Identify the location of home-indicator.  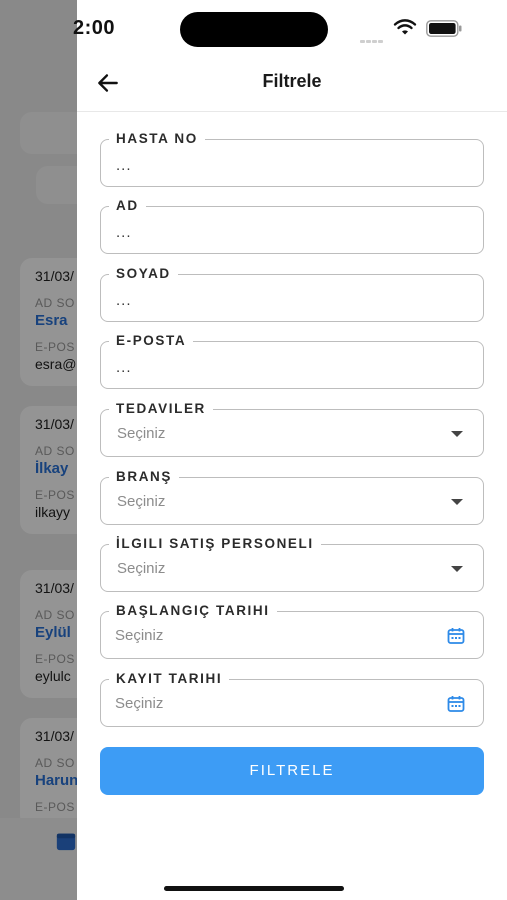
(254, 888).